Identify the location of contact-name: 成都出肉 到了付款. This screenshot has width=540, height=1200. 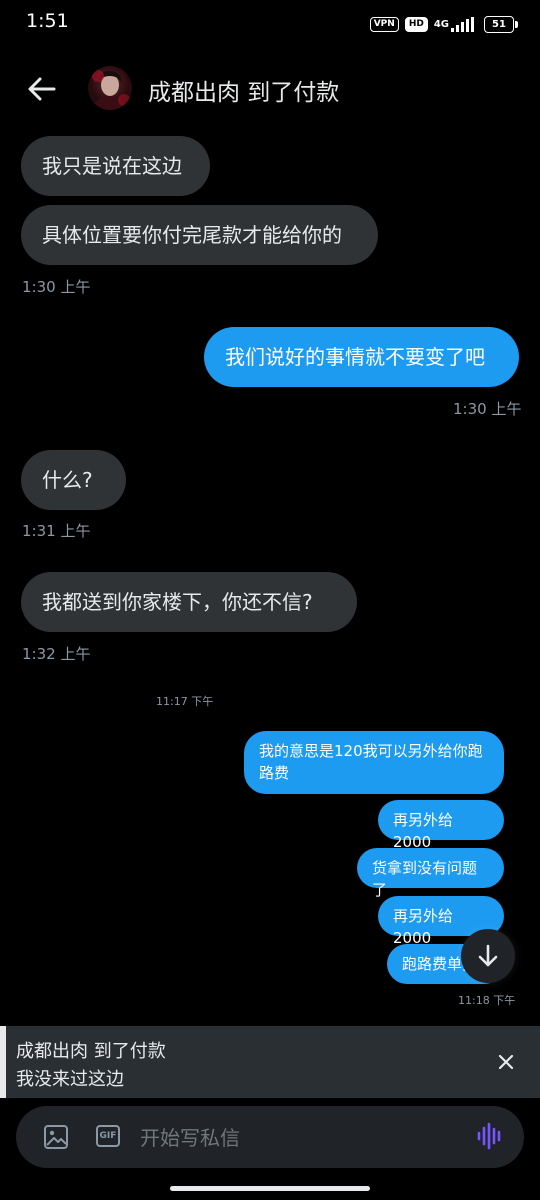
(243, 90).